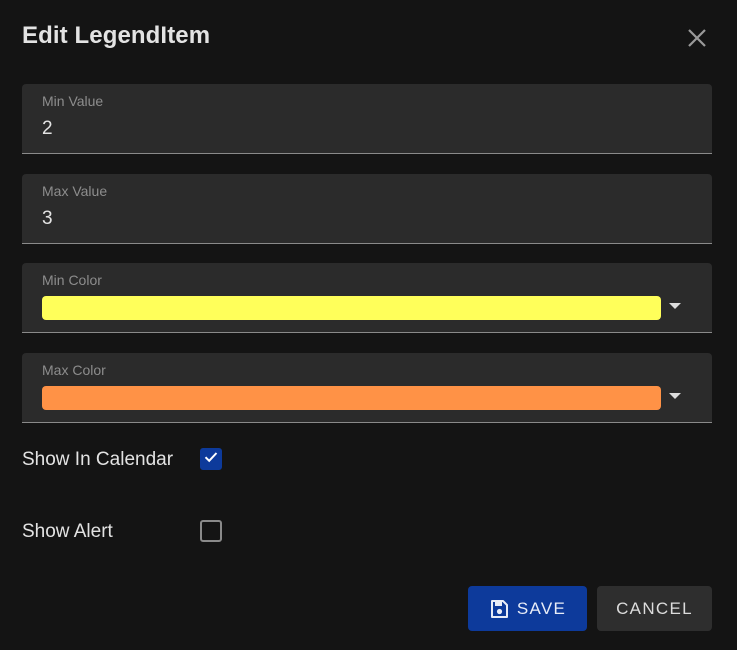 Image resolution: width=737 pixels, height=650 pixels. What do you see at coordinates (98, 459) in the screenshot?
I see `show-in-calendar-label: Show In Calendar` at bounding box center [98, 459].